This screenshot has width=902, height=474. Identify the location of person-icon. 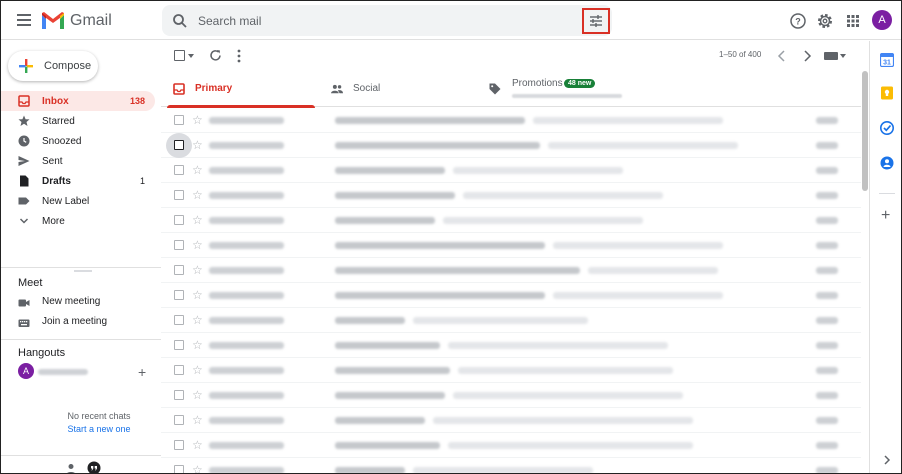
(71, 468).